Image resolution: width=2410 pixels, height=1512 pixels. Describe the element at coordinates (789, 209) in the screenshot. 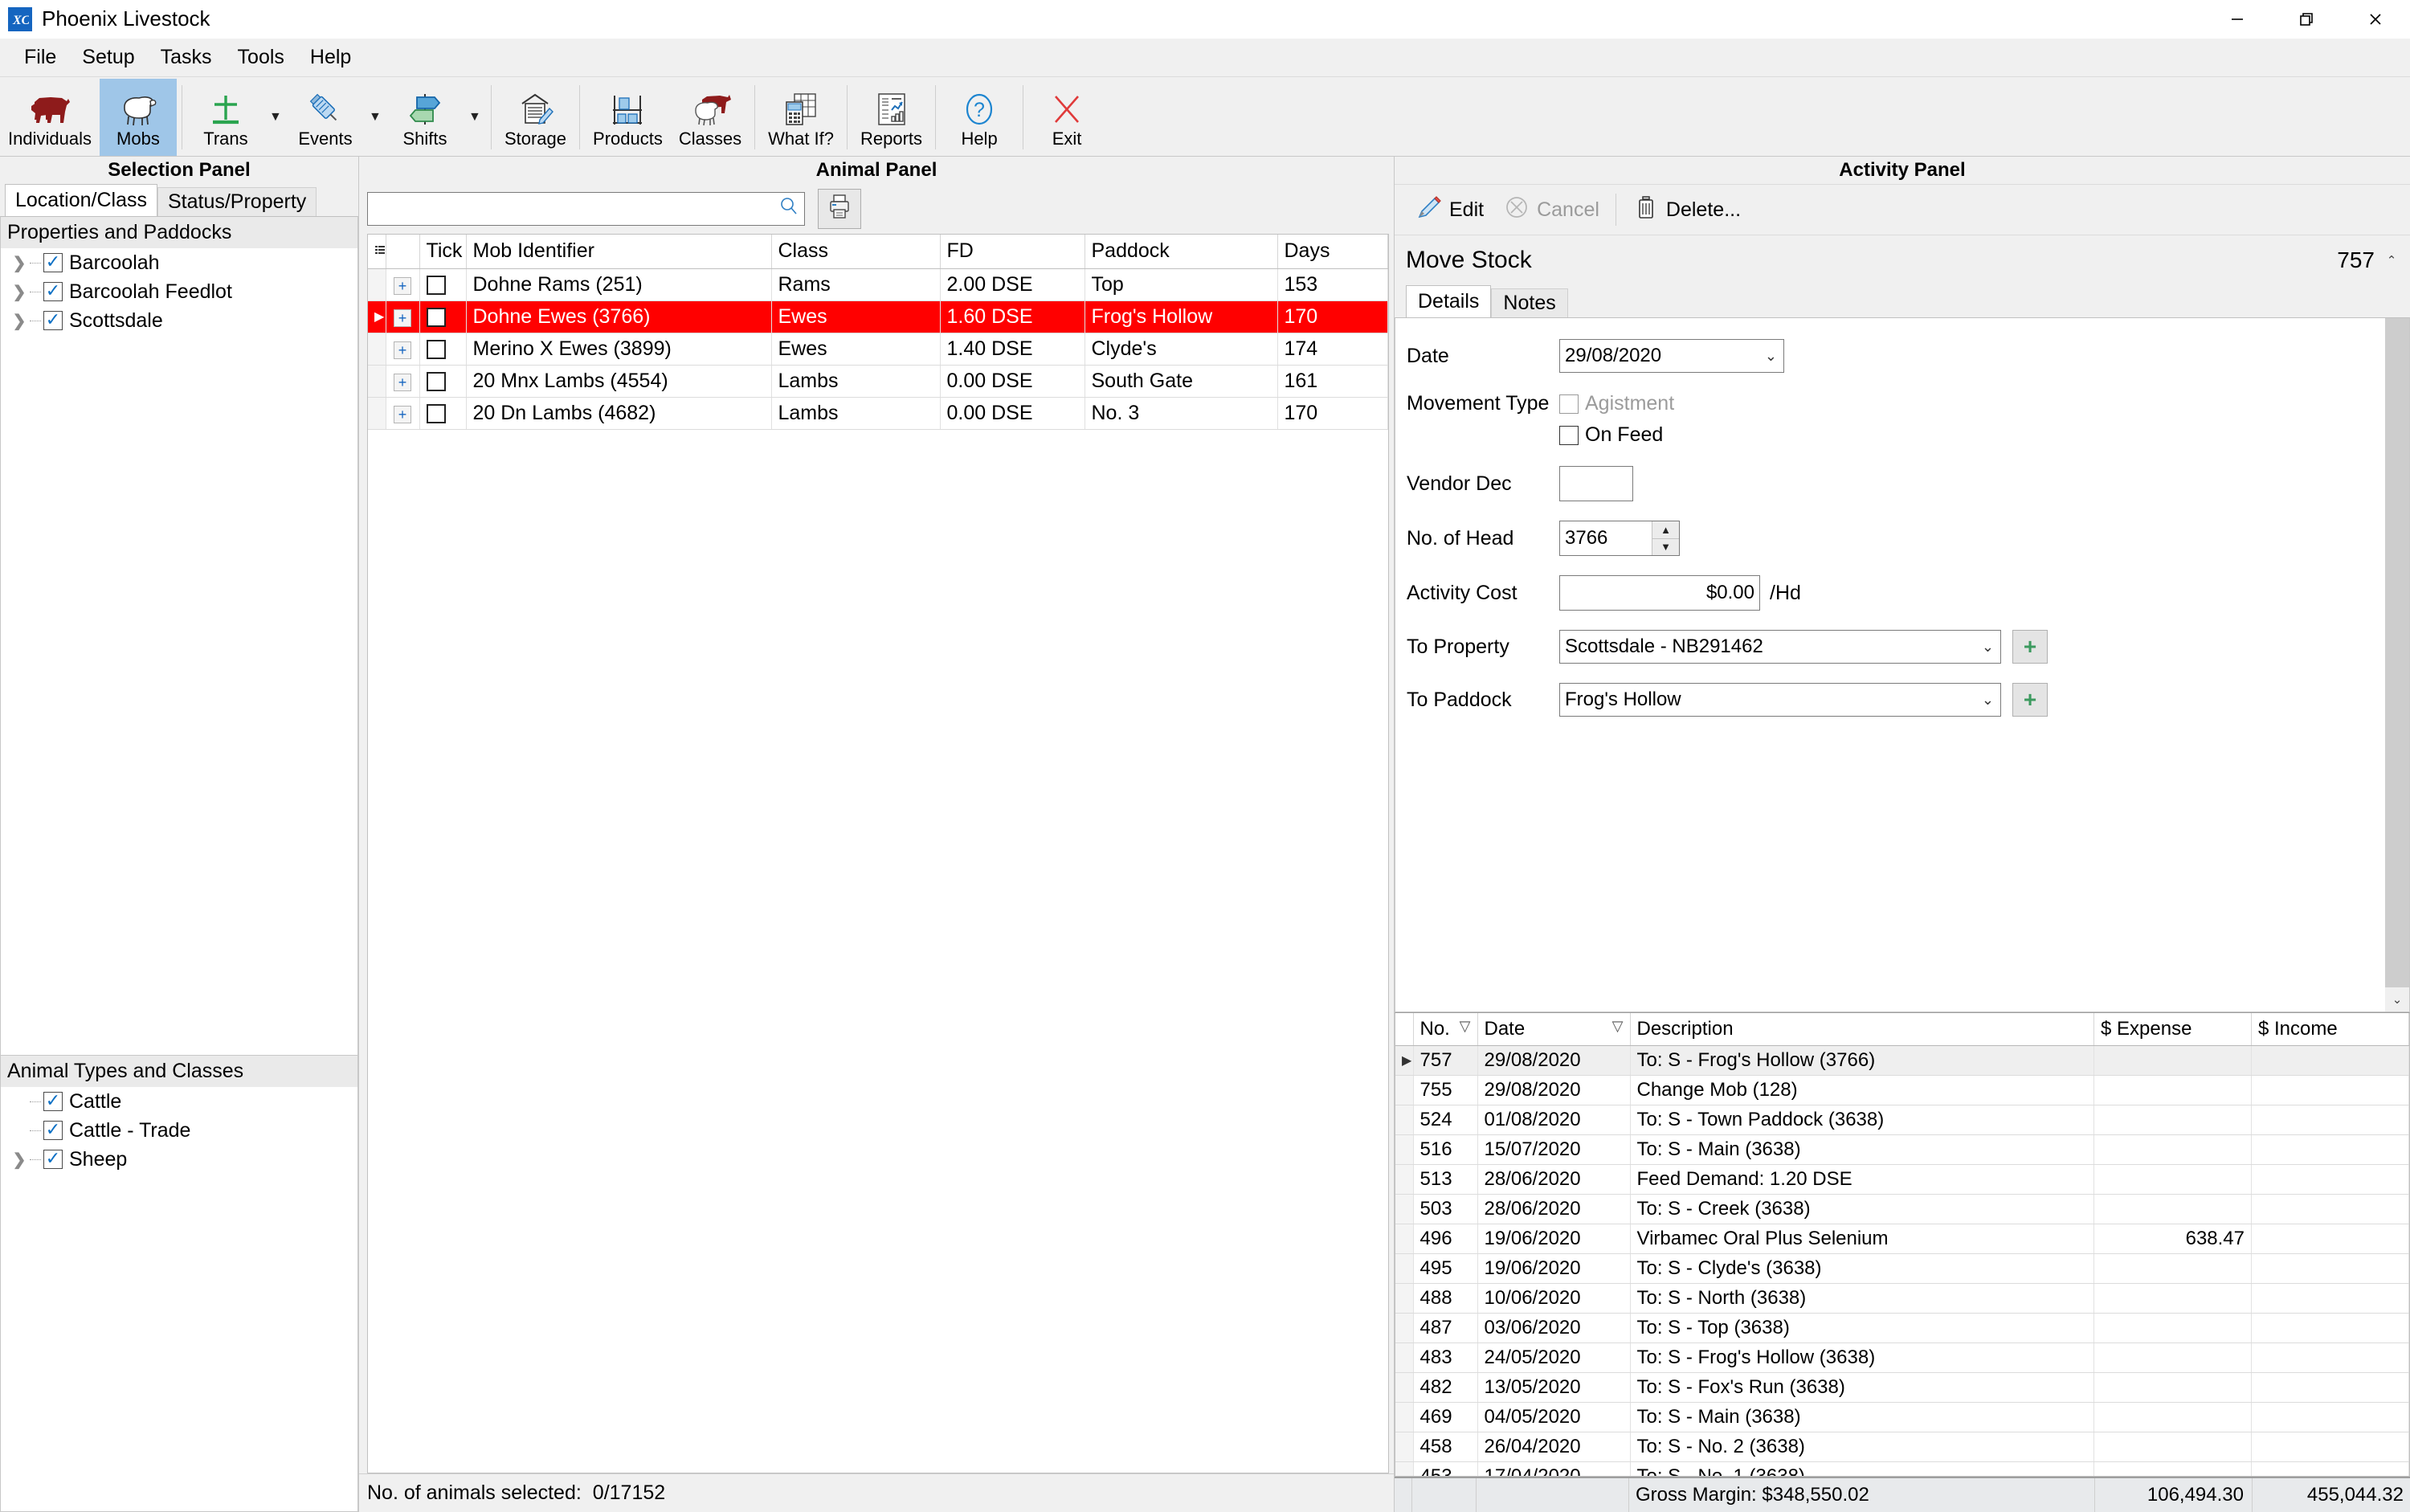

I see `magnifier-icon` at that location.